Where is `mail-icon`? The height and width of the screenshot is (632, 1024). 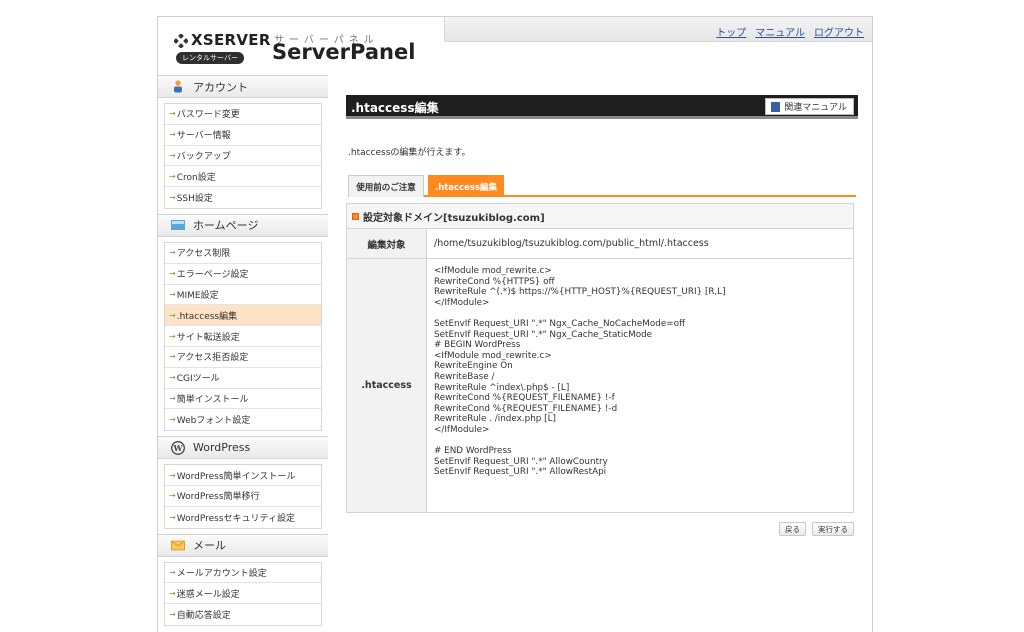
mail-icon is located at coordinates (178, 545).